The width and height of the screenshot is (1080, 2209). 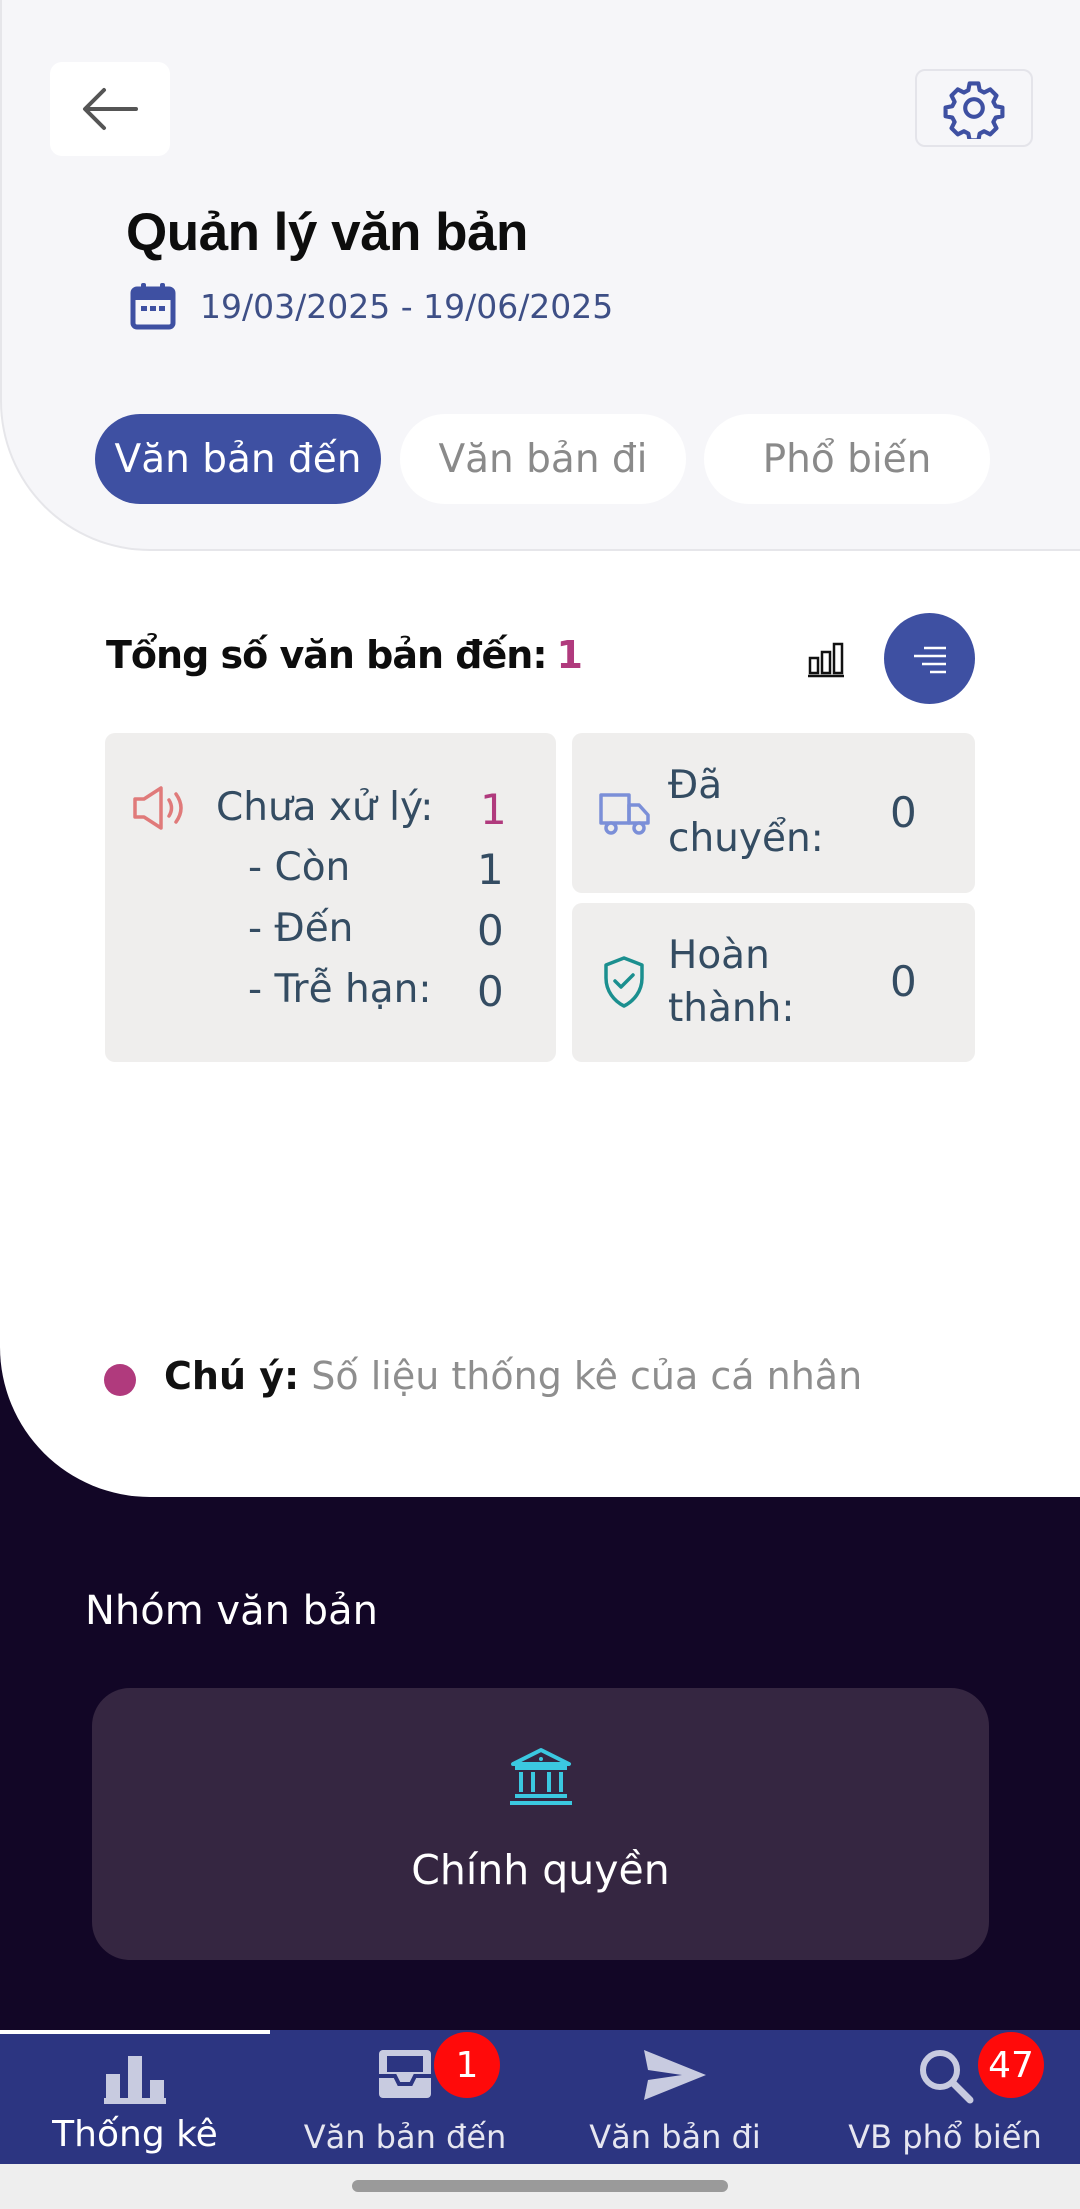 I want to click on page-title: Quản lý văn bản, so click(x=327, y=232).